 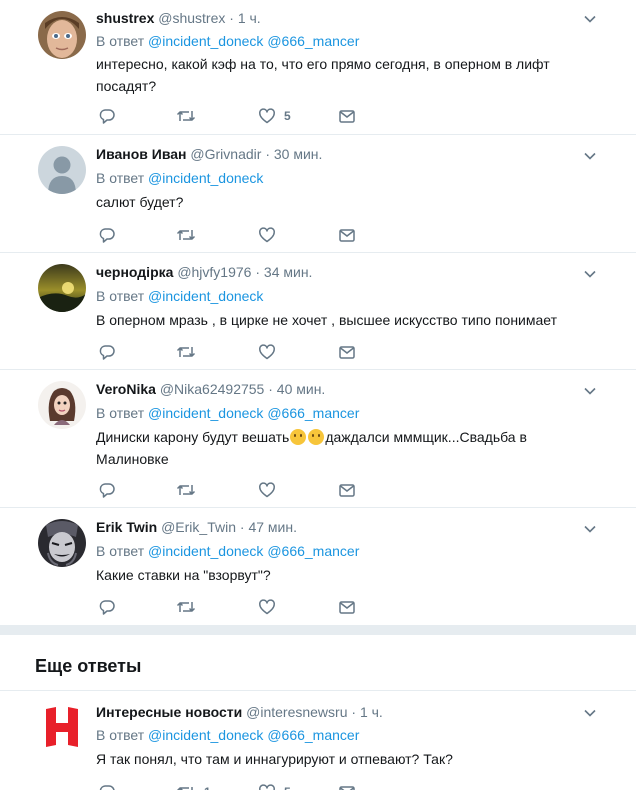 What do you see at coordinates (296, 712) in the screenshot?
I see `author-handle: @interesnewsru` at bounding box center [296, 712].